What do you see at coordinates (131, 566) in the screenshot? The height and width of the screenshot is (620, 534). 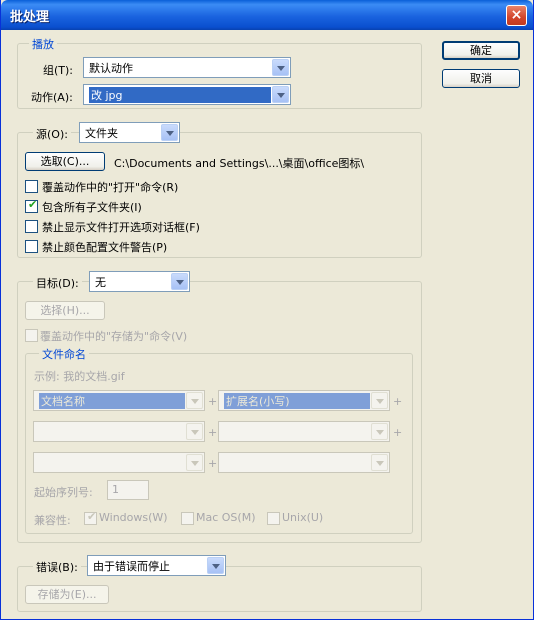 I see `errors-select-value: 由于错误而停止` at bounding box center [131, 566].